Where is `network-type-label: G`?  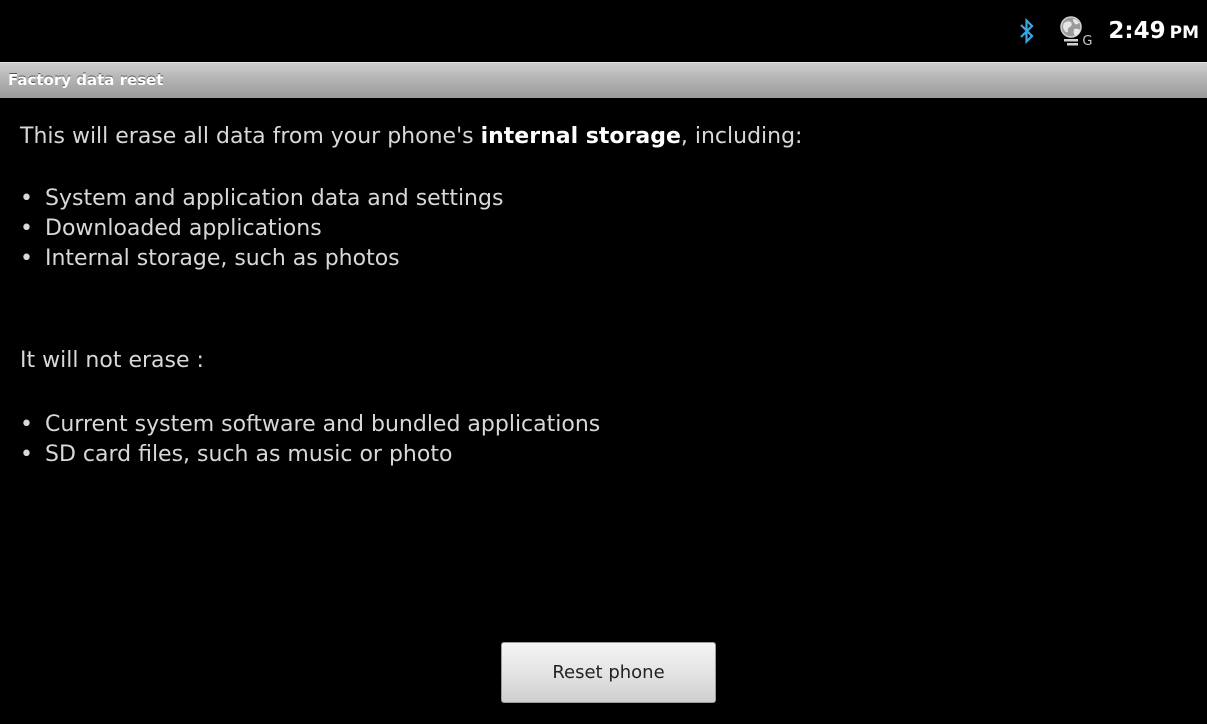 network-type-label: G is located at coordinates (1087, 41).